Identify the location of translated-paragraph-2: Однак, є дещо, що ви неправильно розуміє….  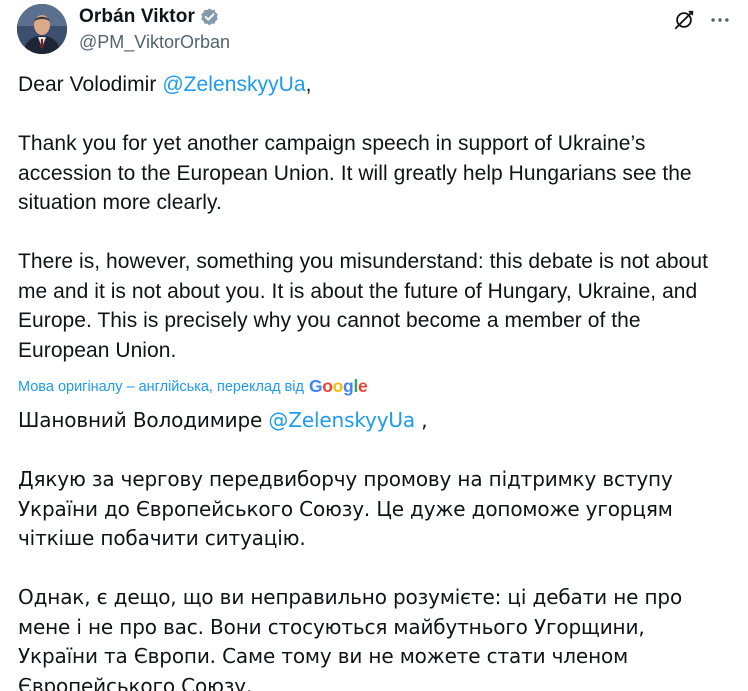
(350, 638).